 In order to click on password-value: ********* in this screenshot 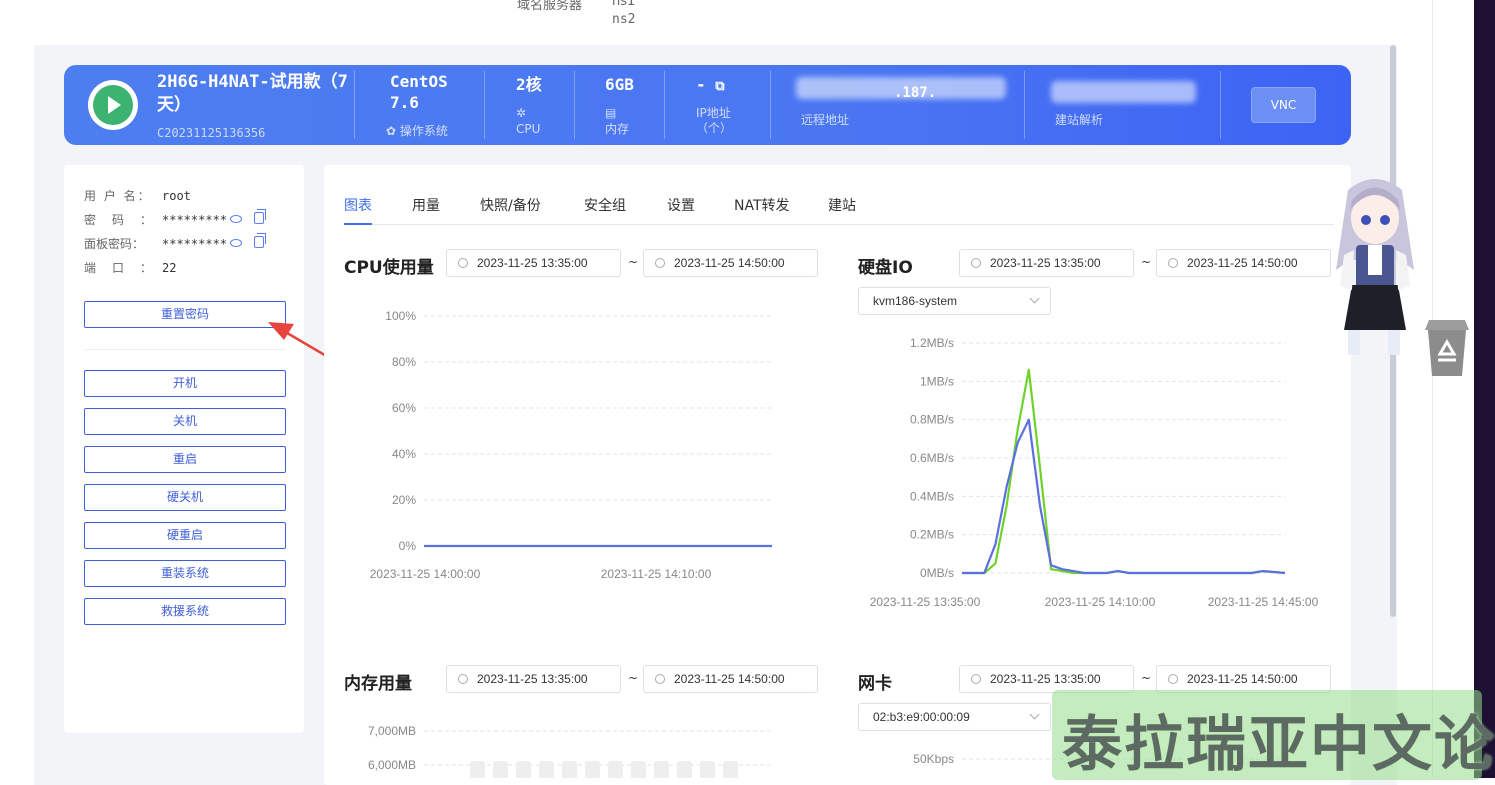, I will do `click(195, 220)`.